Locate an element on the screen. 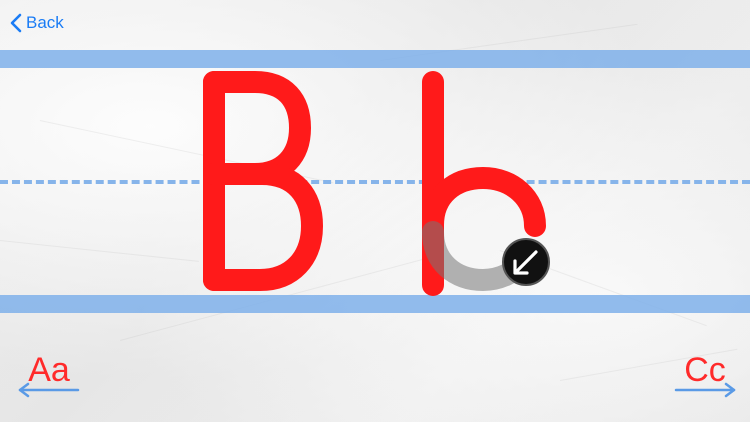  arrow-down-left-icon is located at coordinates (526, 262).